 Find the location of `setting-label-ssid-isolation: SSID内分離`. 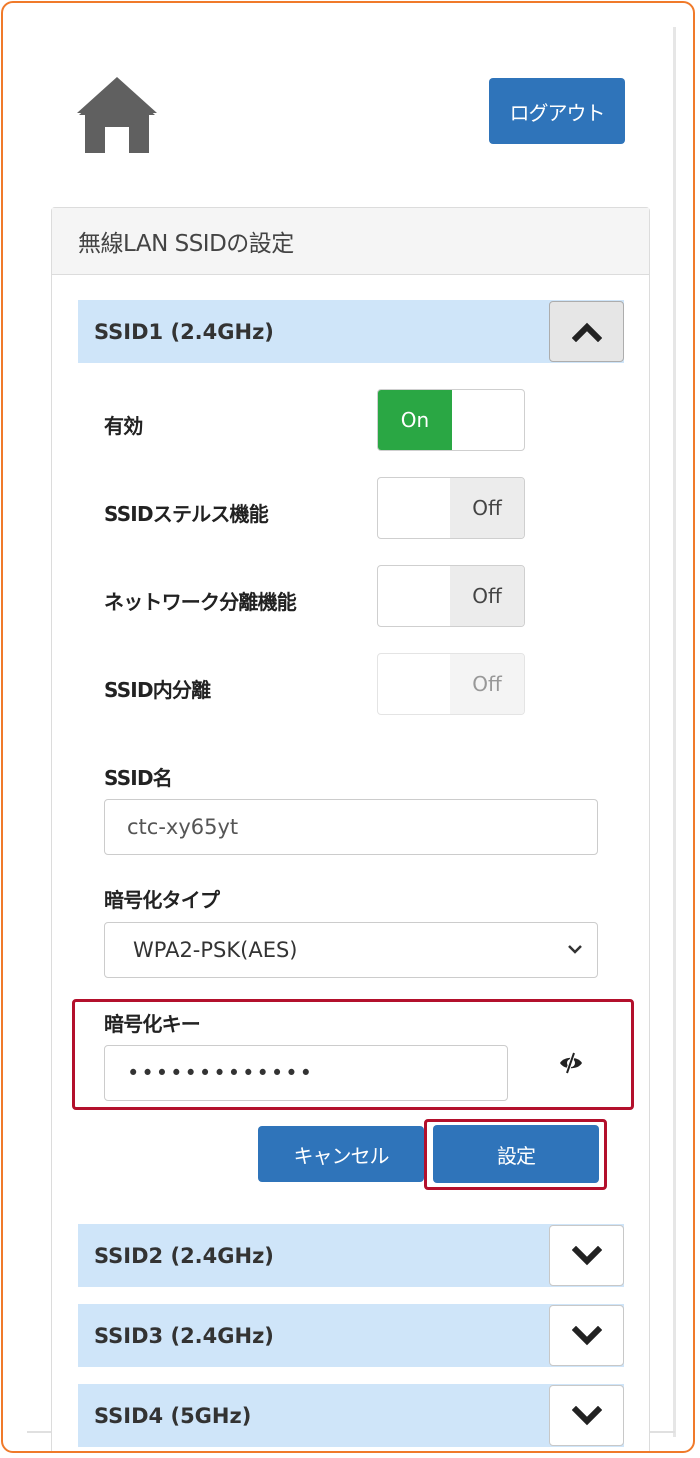

setting-label-ssid-isolation: SSID内分離 is located at coordinates (157, 690).